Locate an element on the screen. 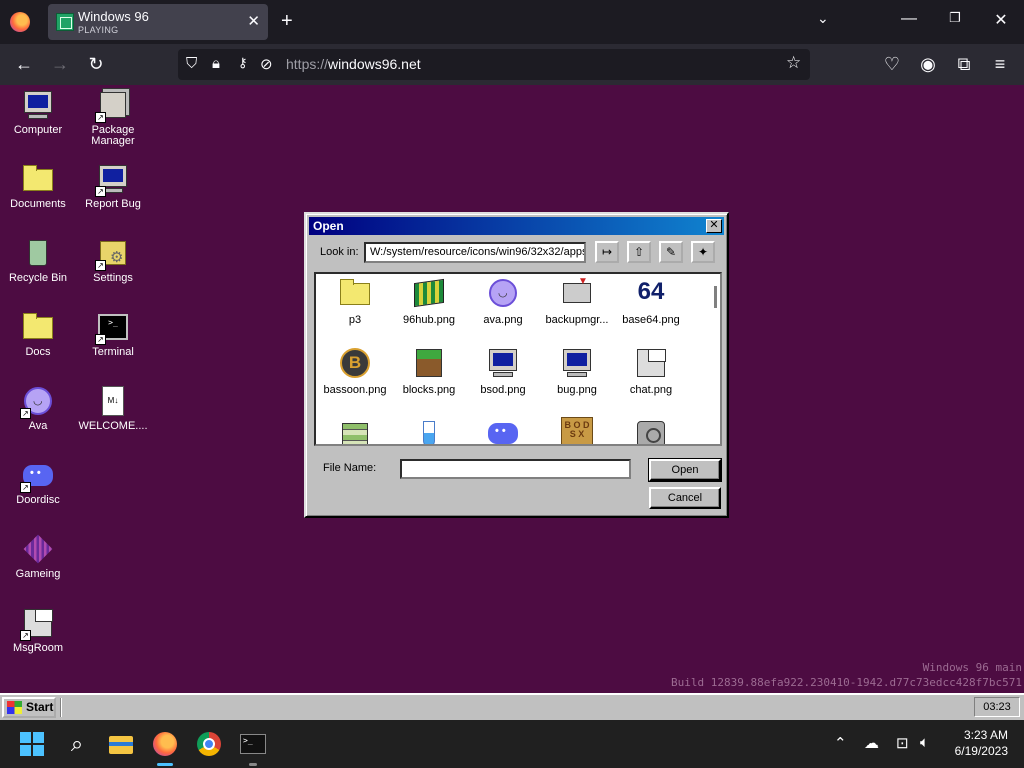 The height and width of the screenshot is (768, 1024). file-item: B O D S X is located at coordinates (577, 430).